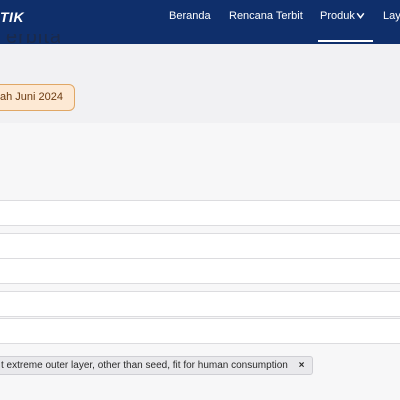 The height and width of the screenshot is (400, 400). What do you see at coordinates (190, 16) in the screenshot?
I see `nav-link-beranda: Beranda` at bounding box center [190, 16].